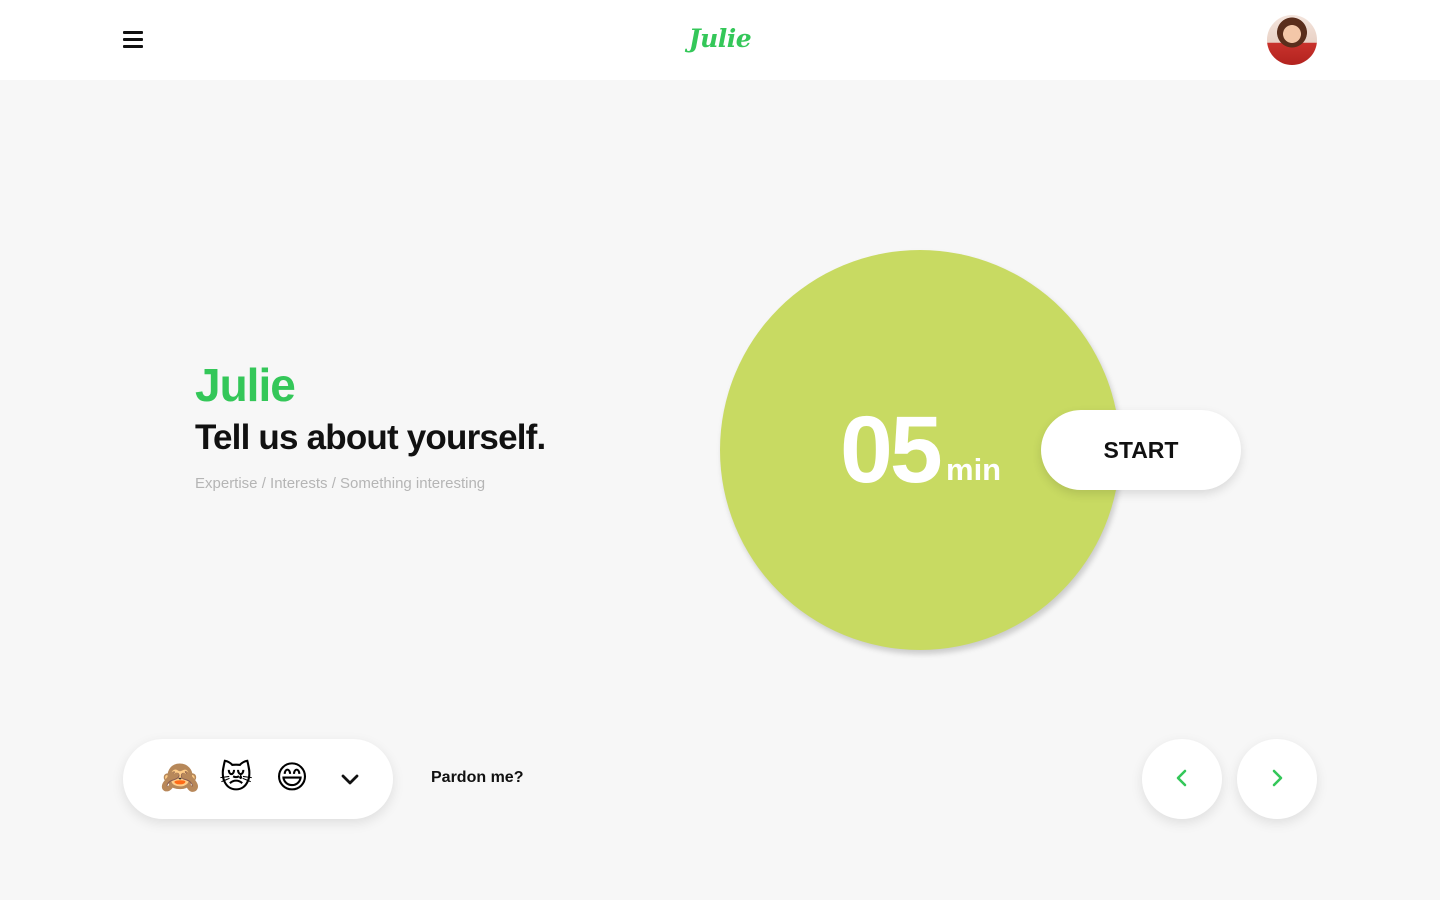 The image size is (1440, 900). Describe the element at coordinates (891, 450) in the screenshot. I see `timer-value: 05` at that location.